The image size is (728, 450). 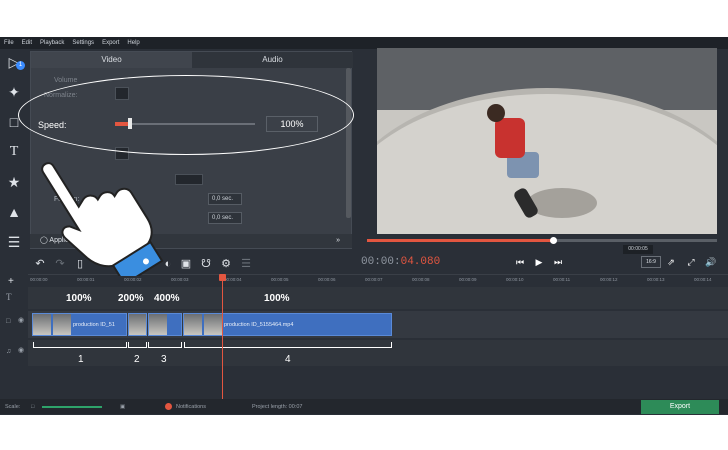 I want to click on add-track-icon: +, so click(x=11, y=281).